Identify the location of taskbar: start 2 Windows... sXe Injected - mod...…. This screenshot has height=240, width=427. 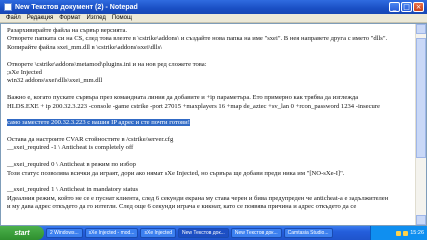
(213, 233).